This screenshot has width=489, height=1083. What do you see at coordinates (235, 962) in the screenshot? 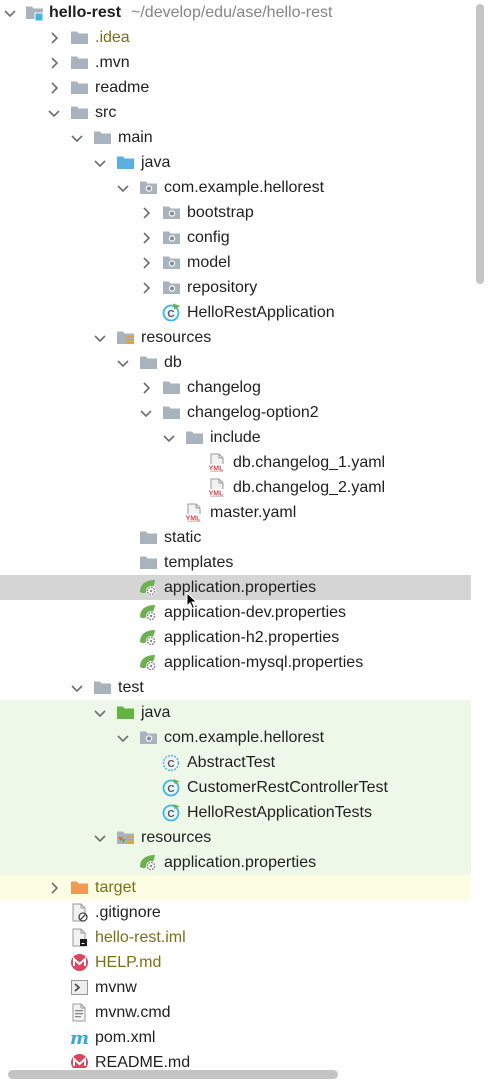
I see `tree-node: HELP.md` at bounding box center [235, 962].